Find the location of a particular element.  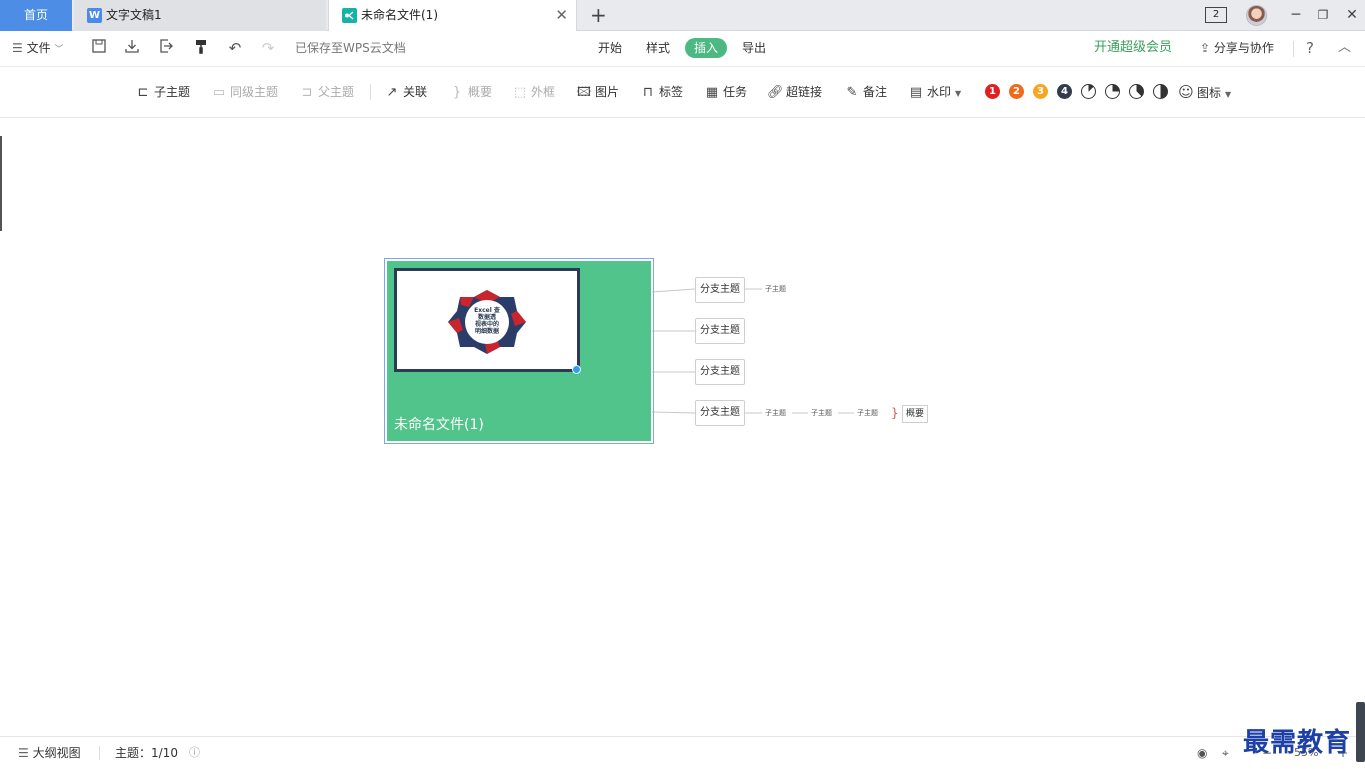

summary-brace-icon: } is located at coordinates (895, 413).